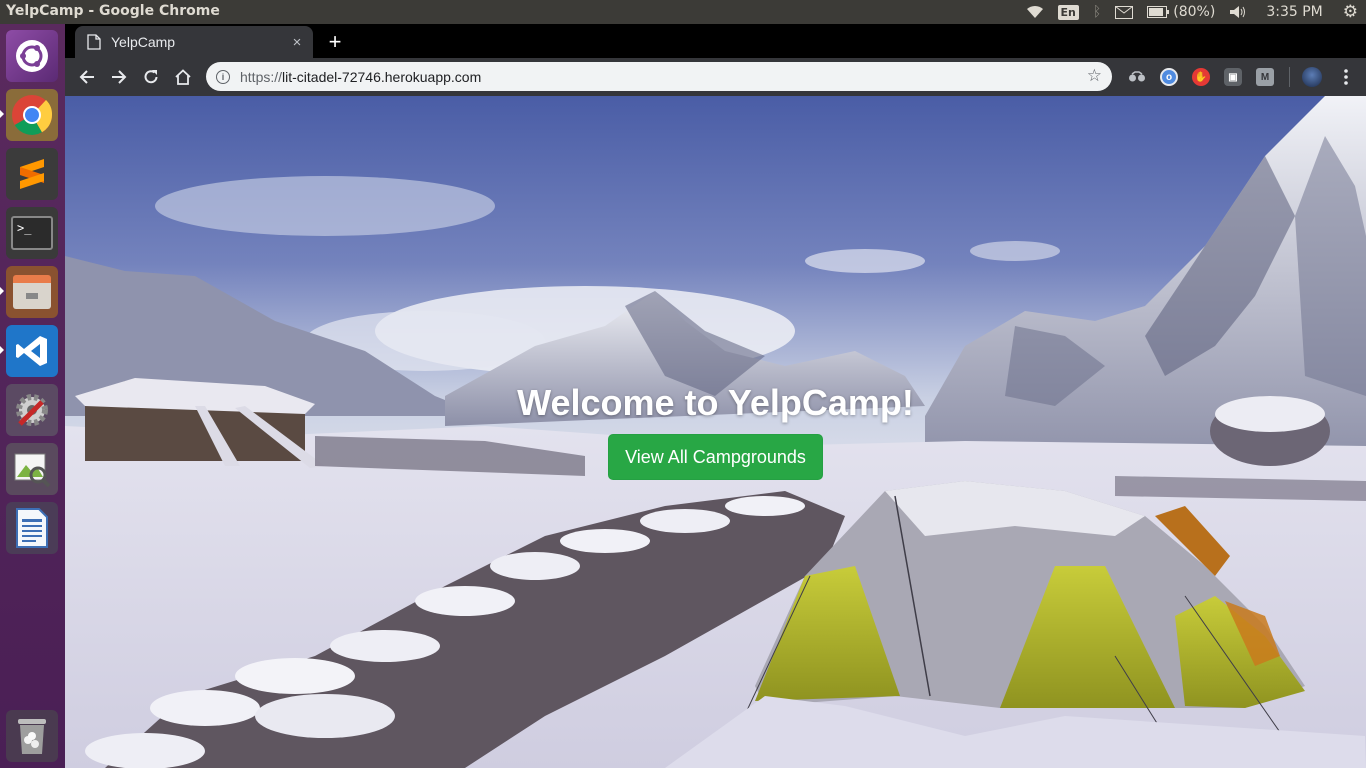  What do you see at coordinates (32, 469) in the screenshot?
I see `image-viewer-icon` at bounding box center [32, 469].